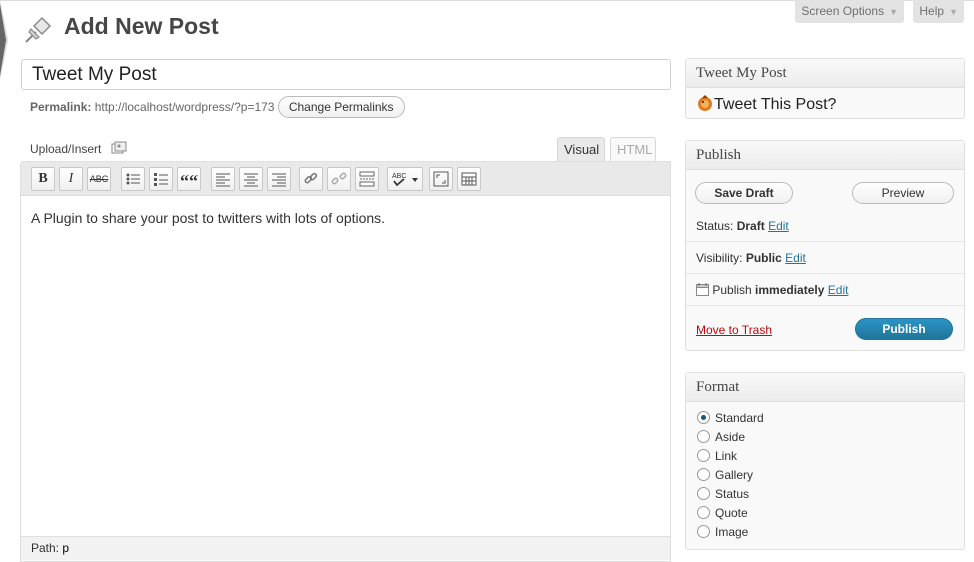 This screenshot has height=562, width=974. What do you see at coordinates (732, 494) in the screenshot?
I see `format-option-label: Status` at bounding box center [732, 494].